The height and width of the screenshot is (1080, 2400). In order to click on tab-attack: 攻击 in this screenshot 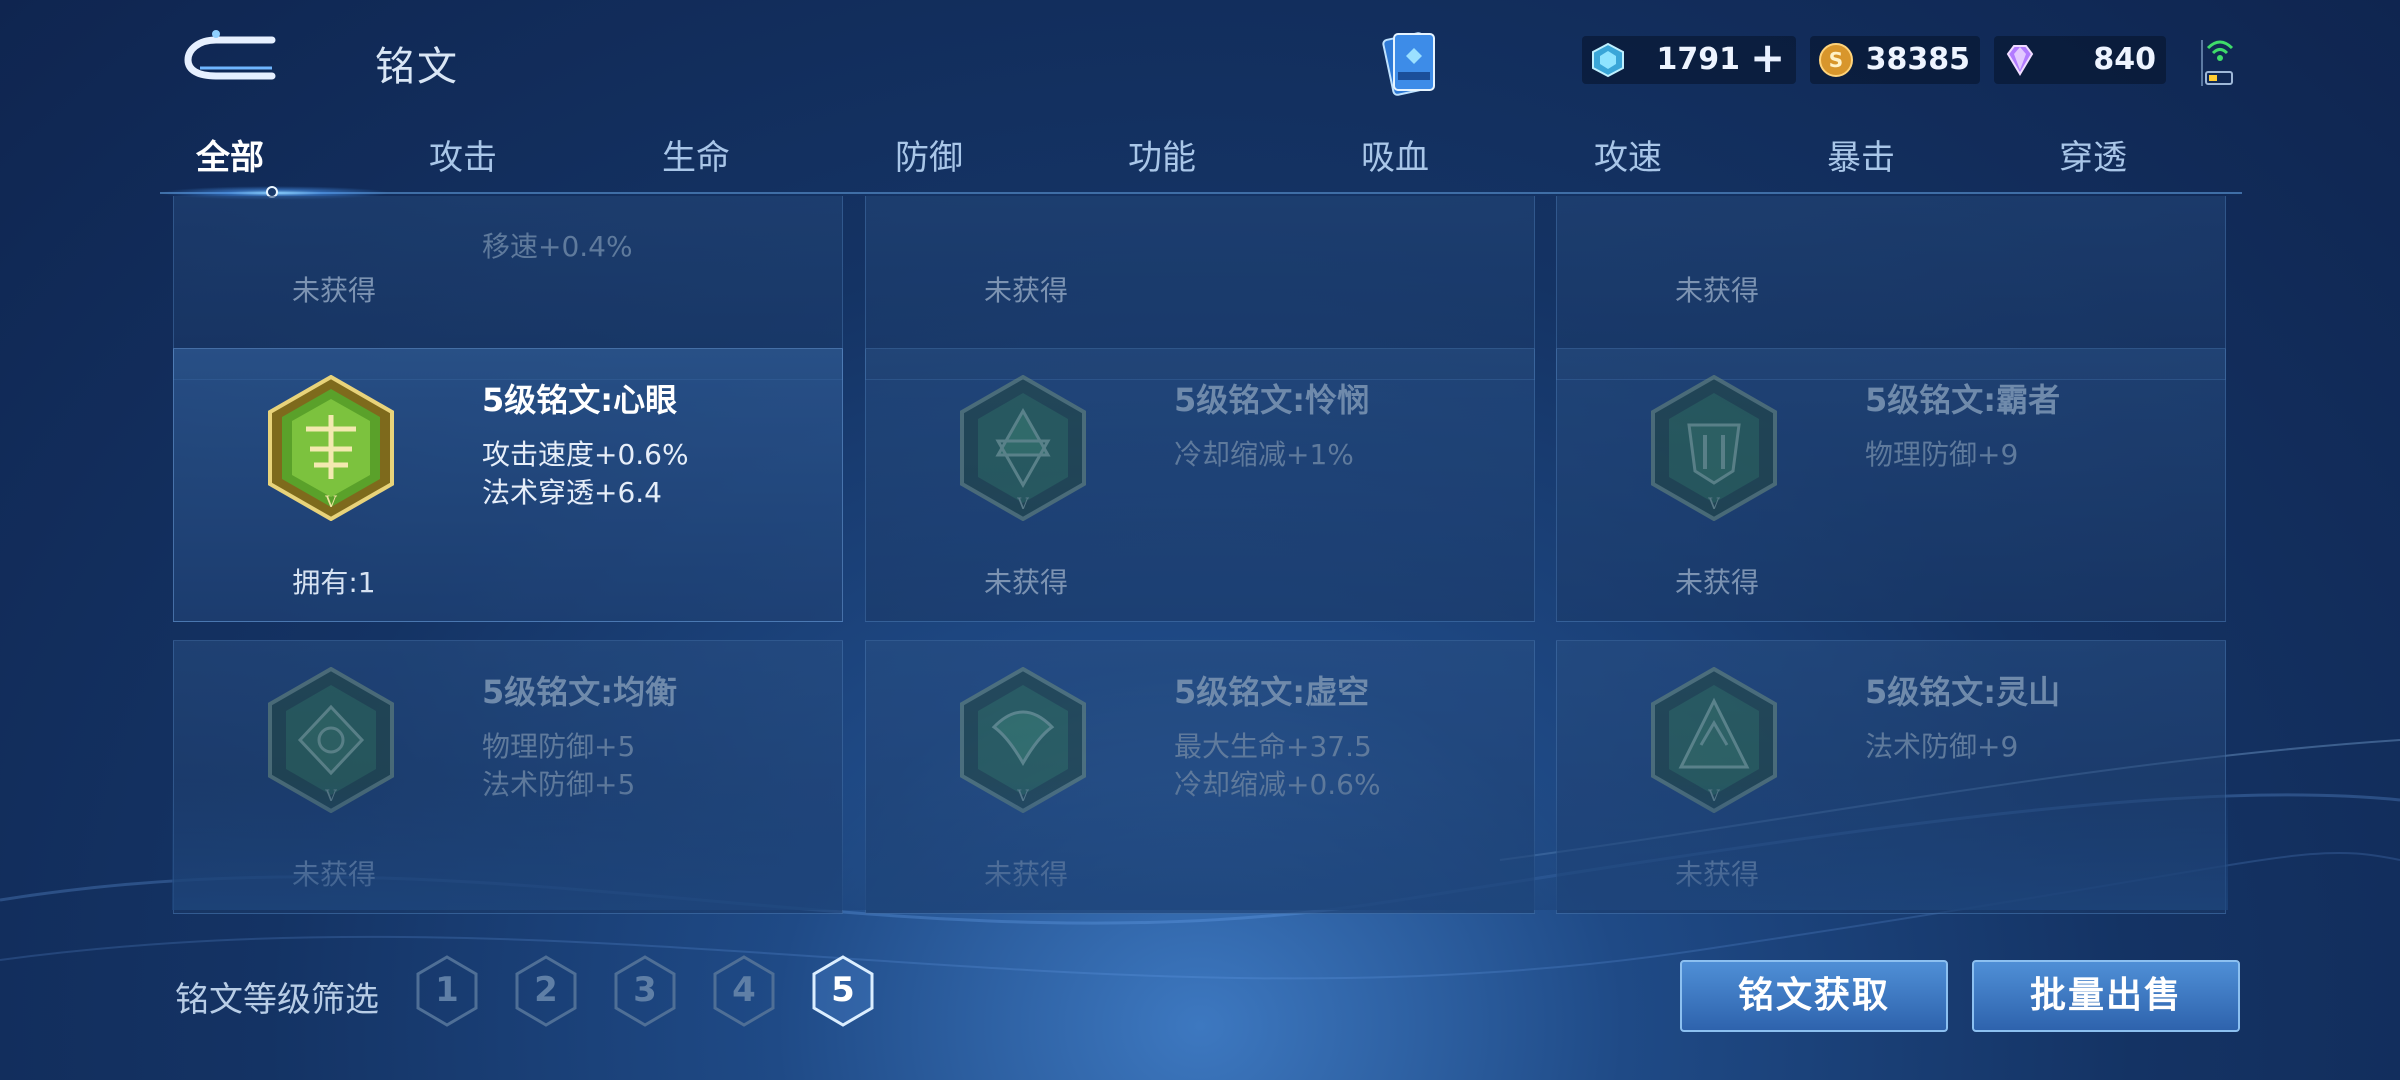, I will do `click(463, 154)`.